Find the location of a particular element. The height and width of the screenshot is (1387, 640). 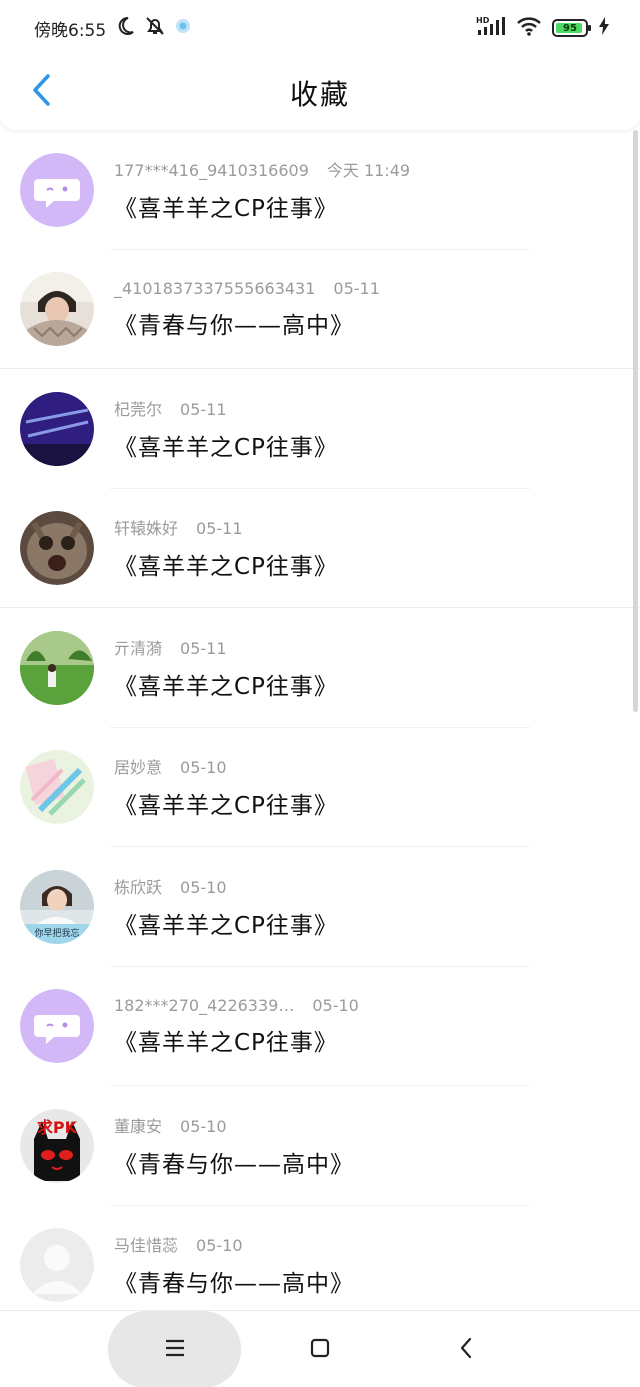

list-item: 你早把我忘 栋欣跃 05-10 《喜羊羊之CP往事》 is located at coordinates (320, 907).